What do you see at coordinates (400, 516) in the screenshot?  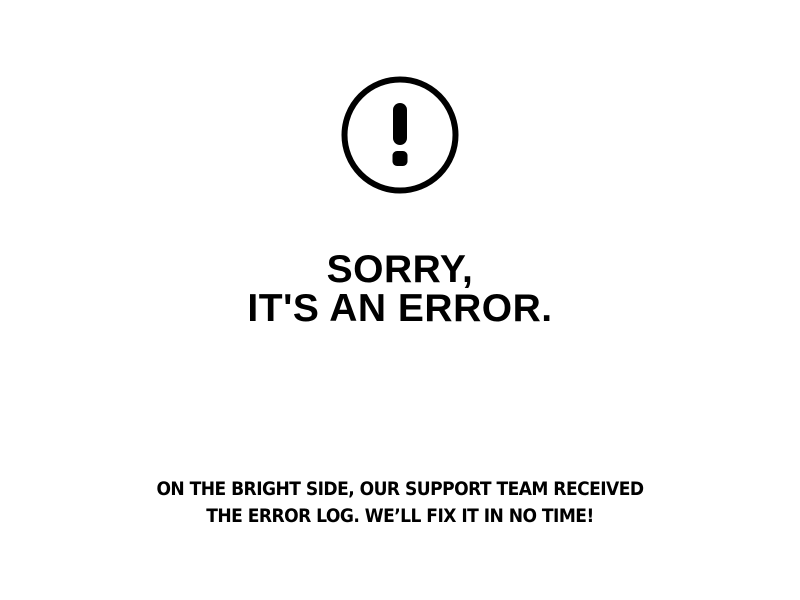 I see `error-message-line-2: THE ERROR LOG. WE’LL FIX IT IN NO TIME!` at bounding box center [400, 516].